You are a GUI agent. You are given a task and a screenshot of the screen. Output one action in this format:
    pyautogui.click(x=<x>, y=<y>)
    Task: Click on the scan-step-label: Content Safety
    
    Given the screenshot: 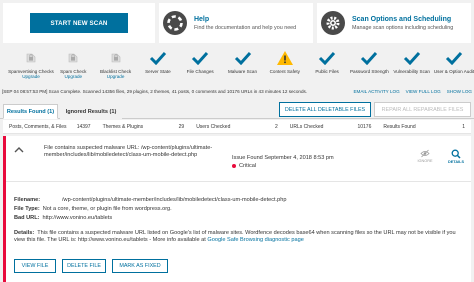 What is the action you would take?
    pyautogui.click(x=284, y=71)
    